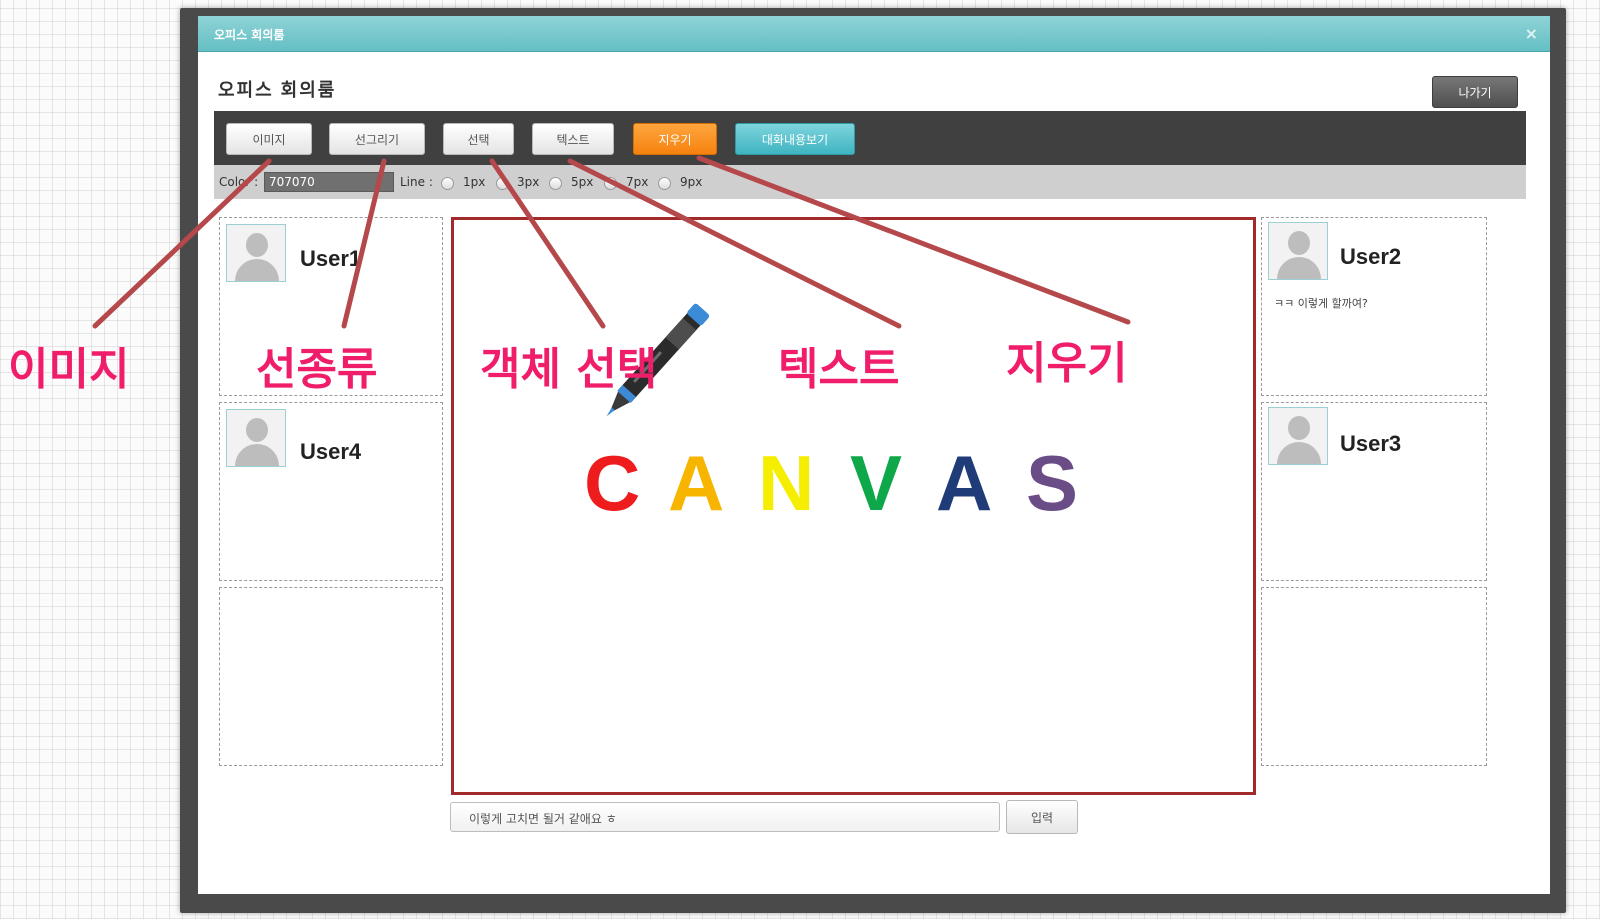  I want to click on color-label: Color :, so click(239, 182).